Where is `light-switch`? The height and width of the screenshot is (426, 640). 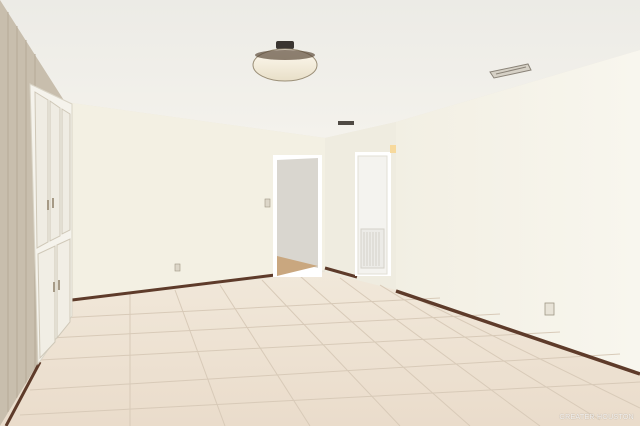
light-switch is located at coordinates (267, 203).